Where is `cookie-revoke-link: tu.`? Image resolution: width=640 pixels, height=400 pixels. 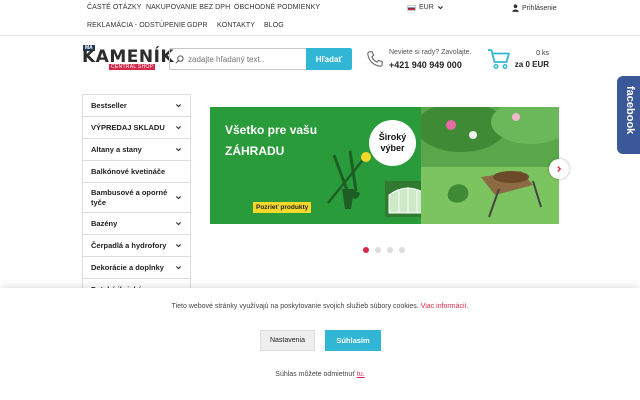 cookie-revoke-link: tu. is located at coordinates (361, 374).